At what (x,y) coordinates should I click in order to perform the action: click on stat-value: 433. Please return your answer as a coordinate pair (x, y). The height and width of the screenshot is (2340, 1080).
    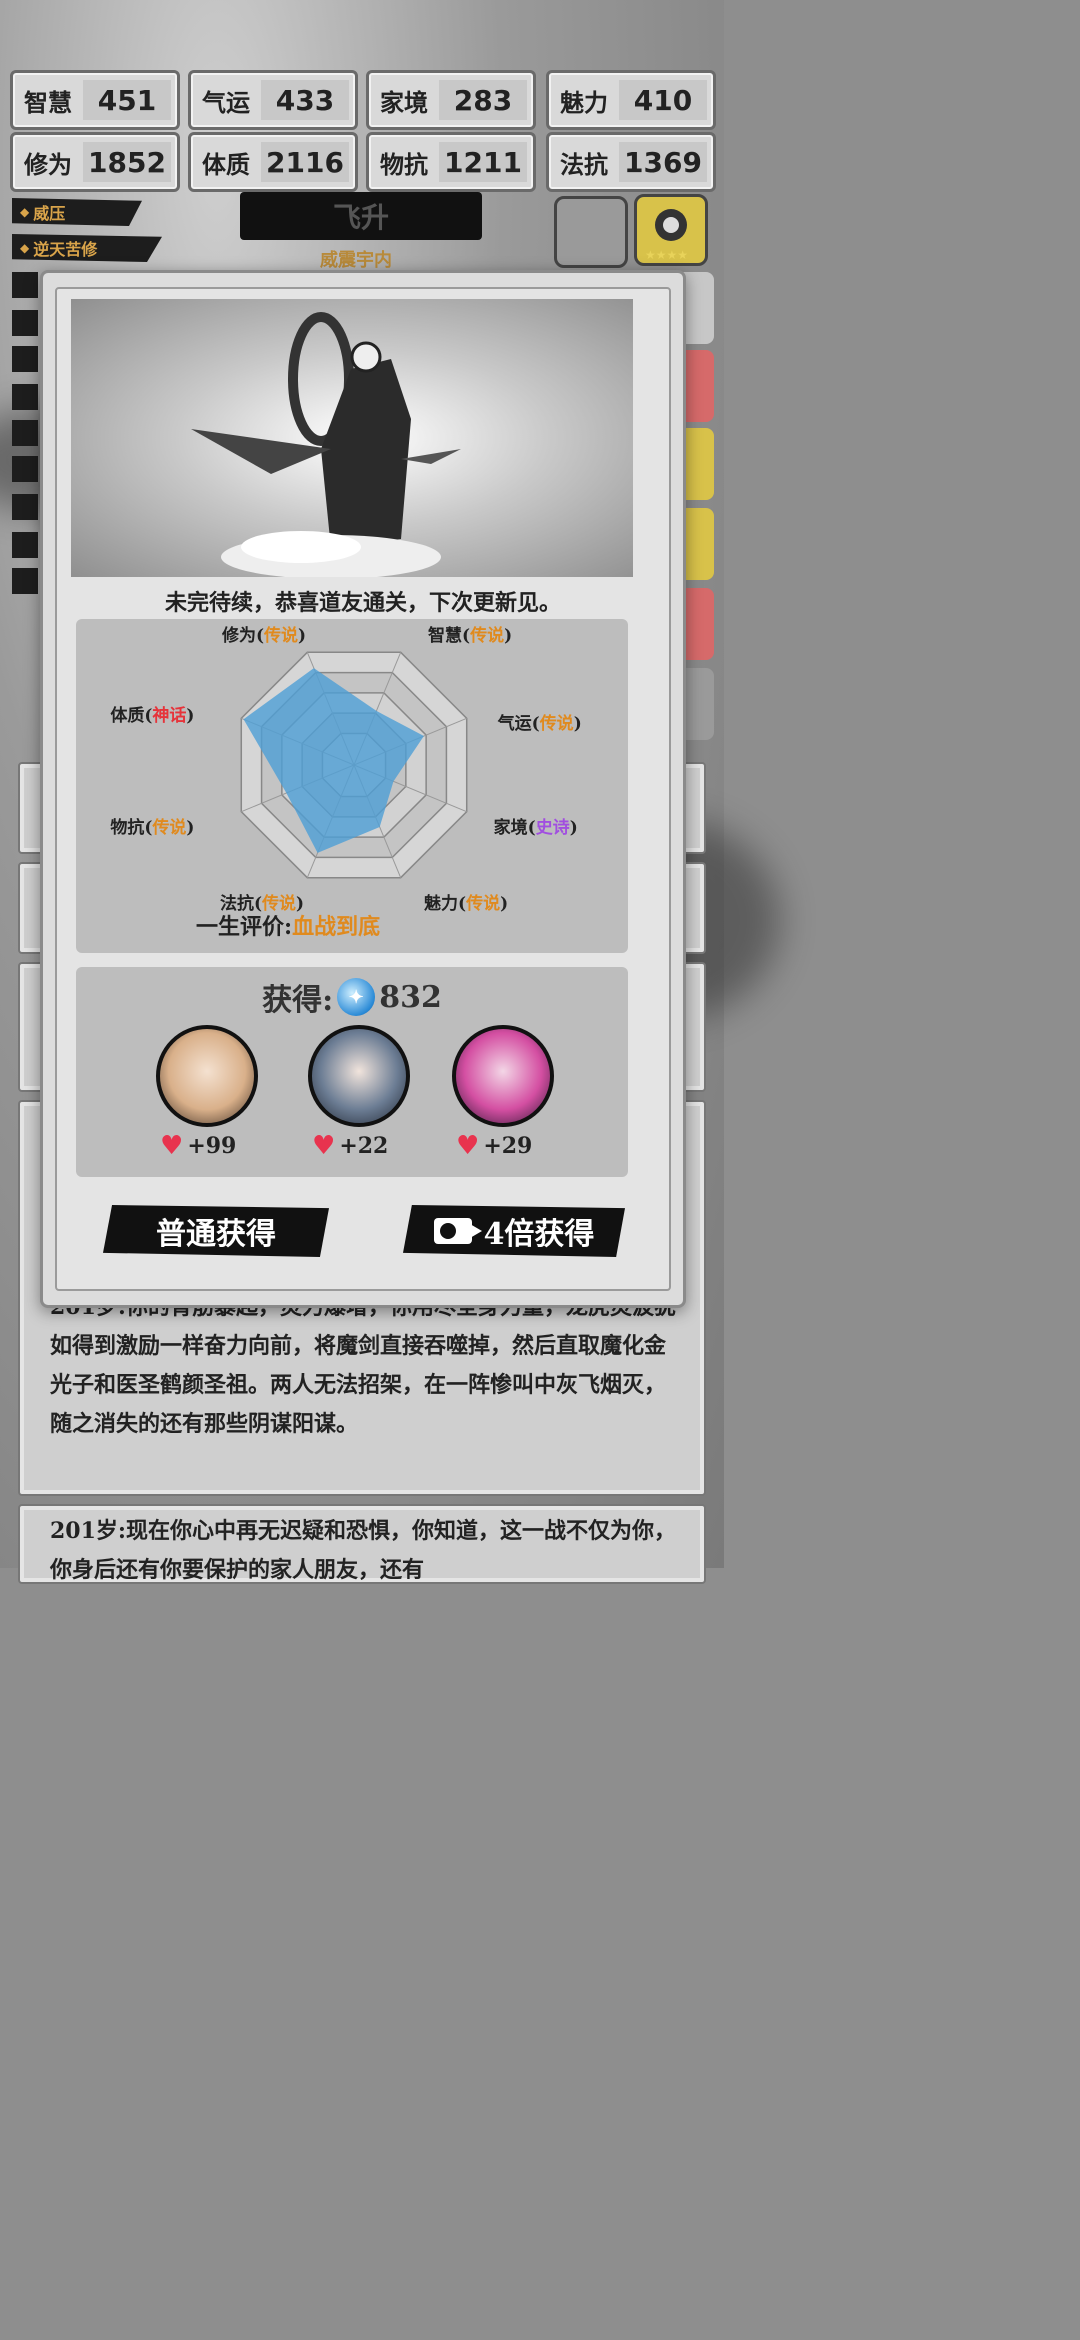
    Looking at the image, I should click on (305, 100).